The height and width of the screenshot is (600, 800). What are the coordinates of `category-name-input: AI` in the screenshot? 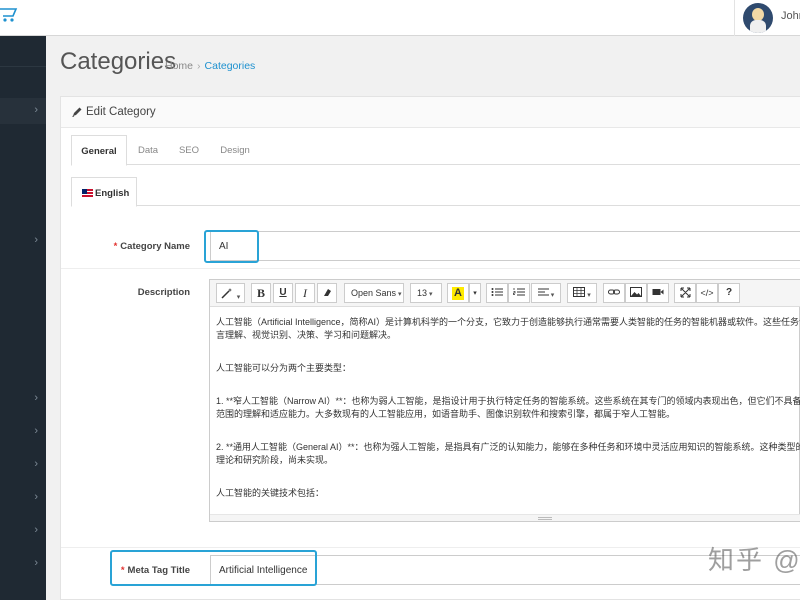 It's located at (505, 246).